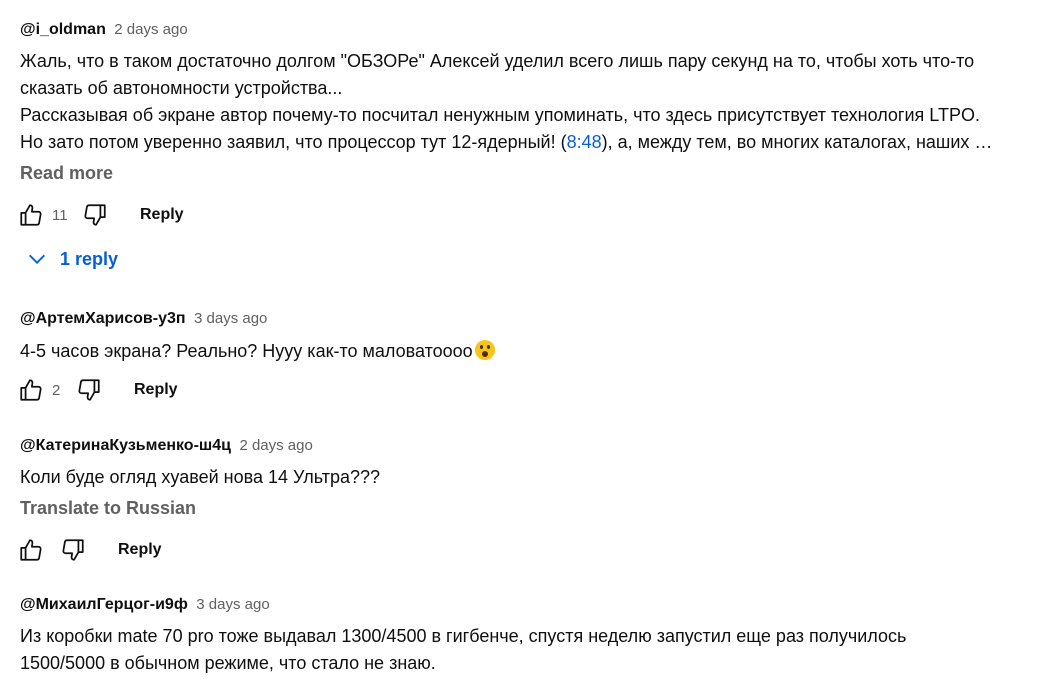 The image size is (1062, 679). I want to click on comment-actions: Reply, so click(90, 550).